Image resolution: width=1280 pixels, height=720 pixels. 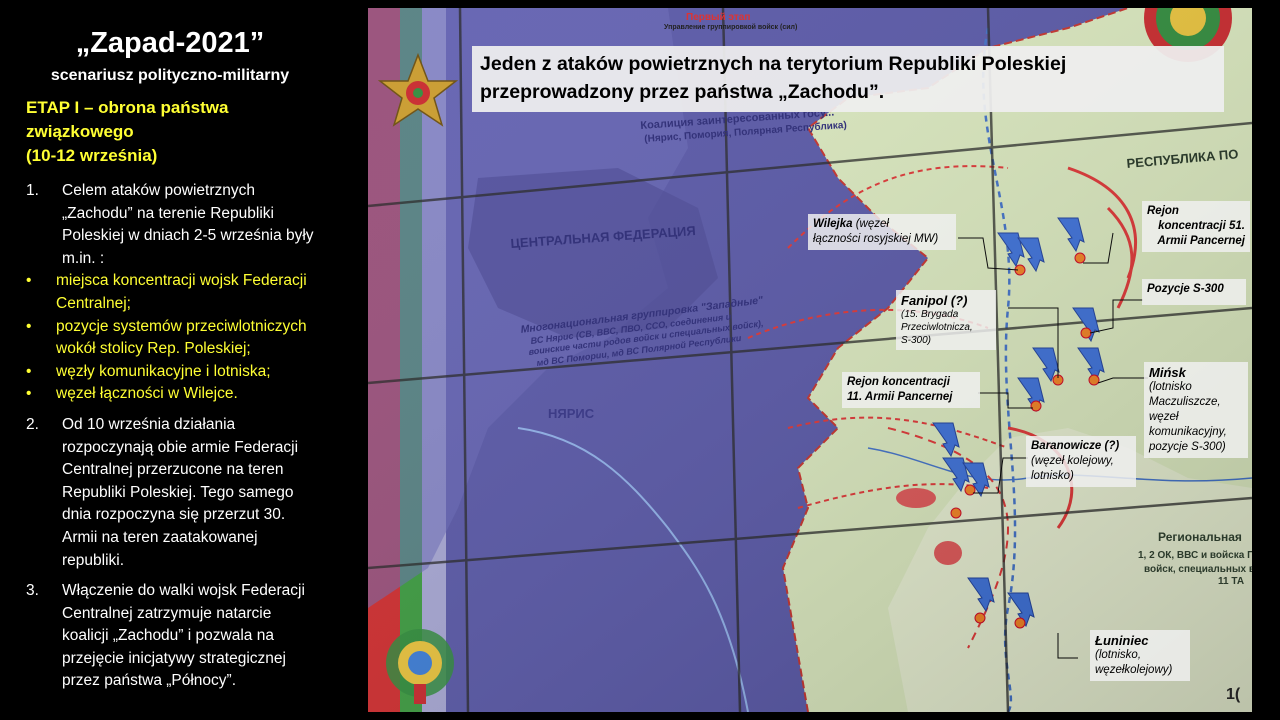 I want to click on map-label-nyaris: НЯРИС, so click(x=571, y=413).